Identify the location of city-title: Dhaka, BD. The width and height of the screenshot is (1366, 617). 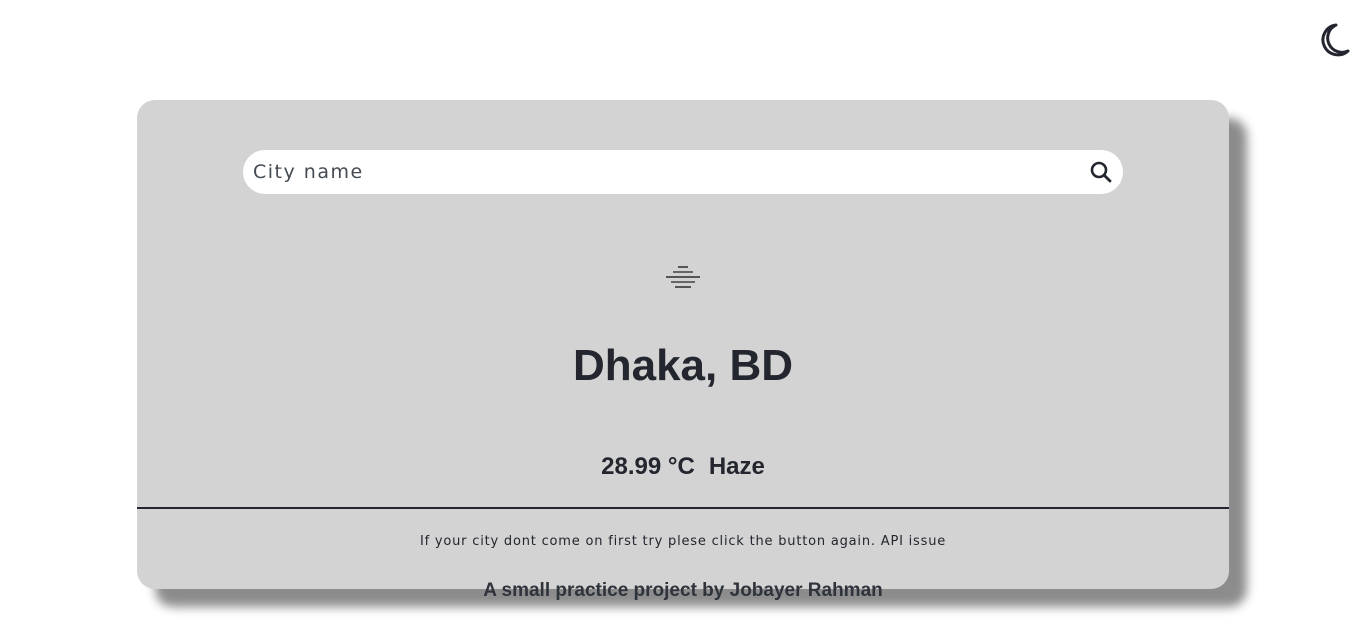
(683, 365).